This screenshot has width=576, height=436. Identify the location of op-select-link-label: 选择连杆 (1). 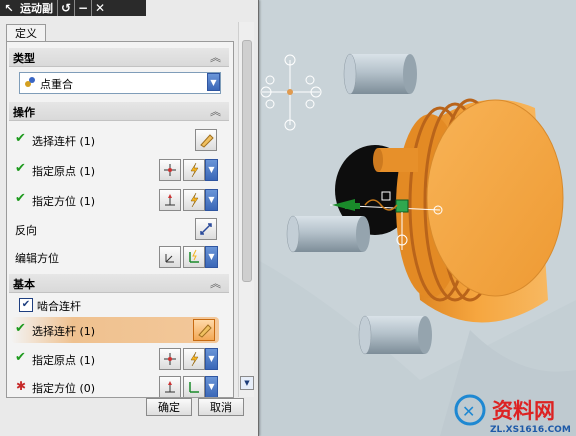
(64, 141).